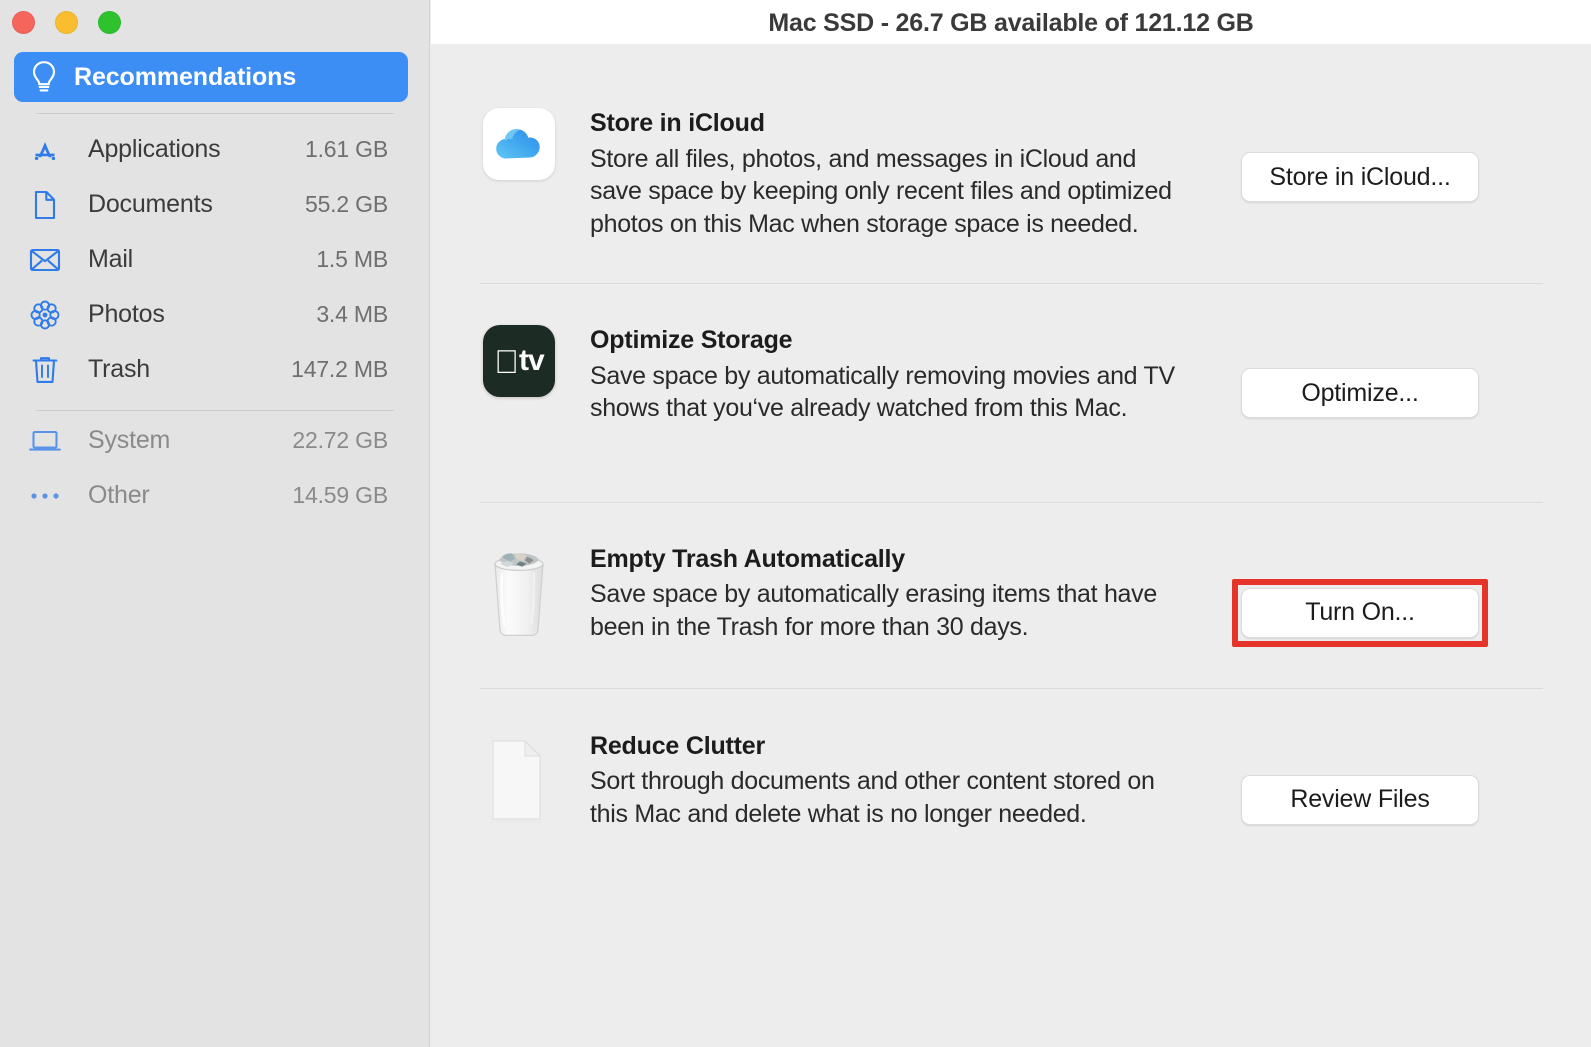  I want to click on app-store-icon, so click(45, 150).